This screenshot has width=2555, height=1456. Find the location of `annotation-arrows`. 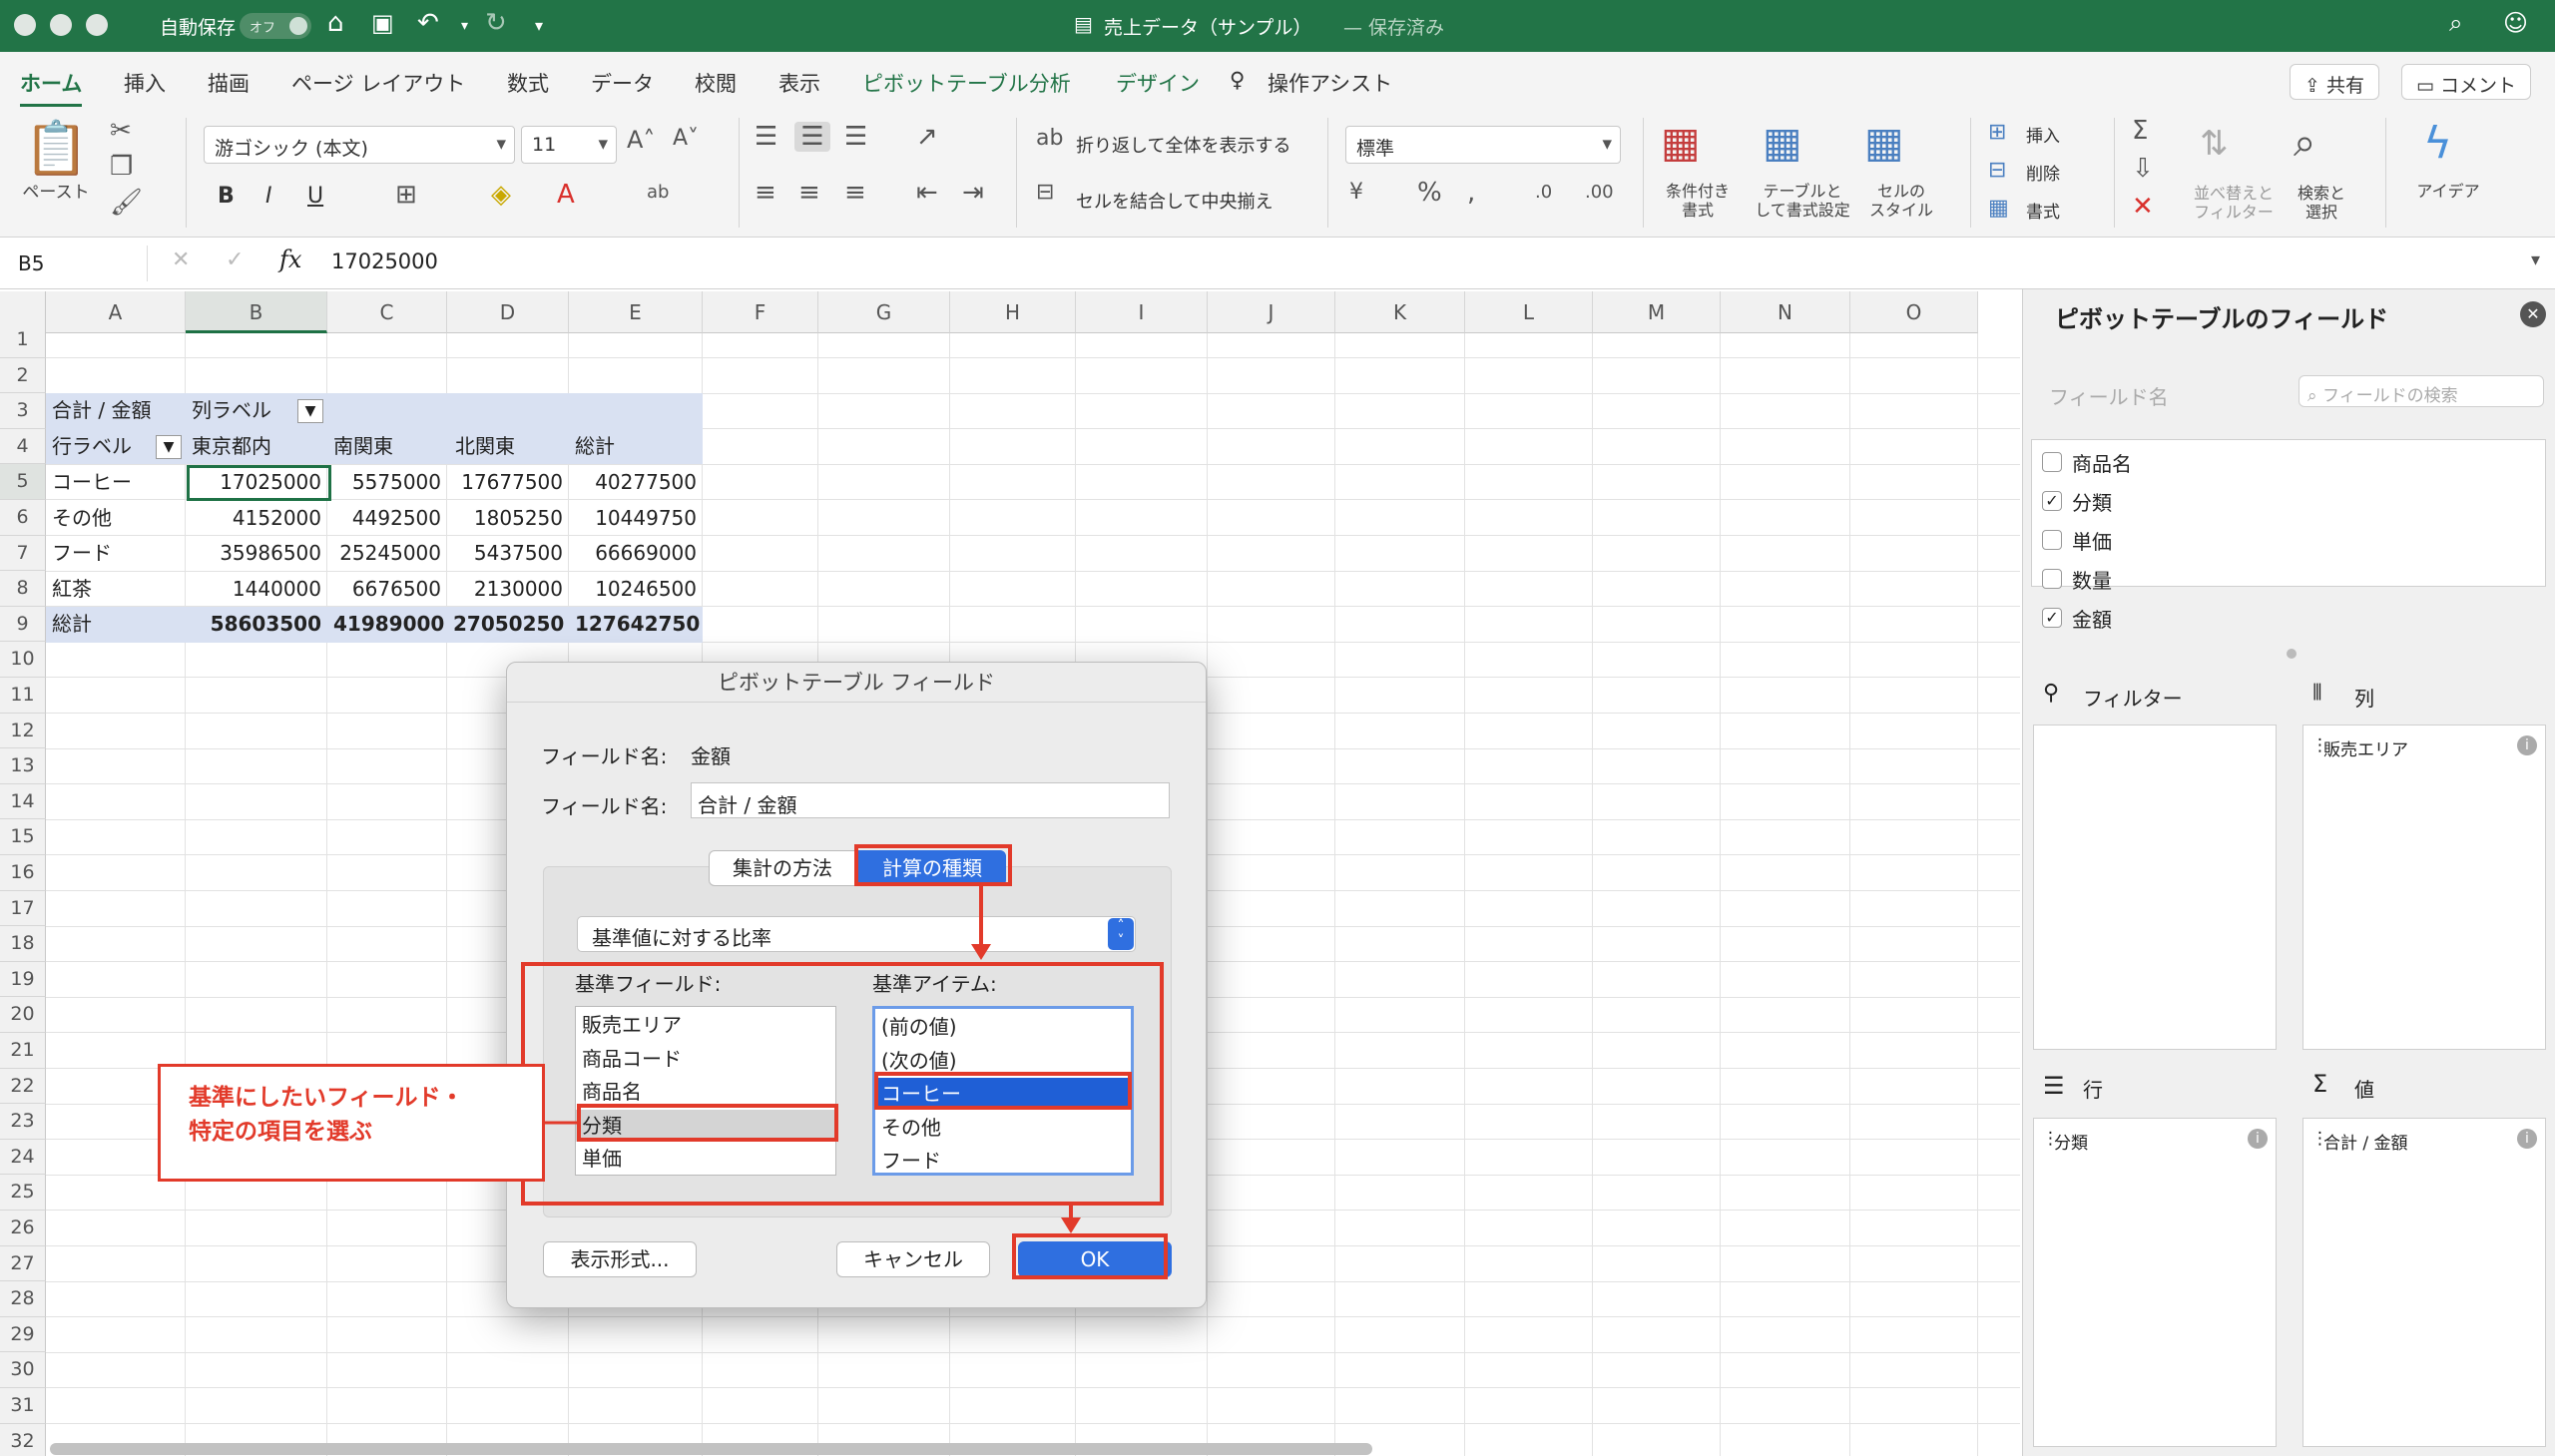

annotation-arrows is located at coordinates (813, 1059).